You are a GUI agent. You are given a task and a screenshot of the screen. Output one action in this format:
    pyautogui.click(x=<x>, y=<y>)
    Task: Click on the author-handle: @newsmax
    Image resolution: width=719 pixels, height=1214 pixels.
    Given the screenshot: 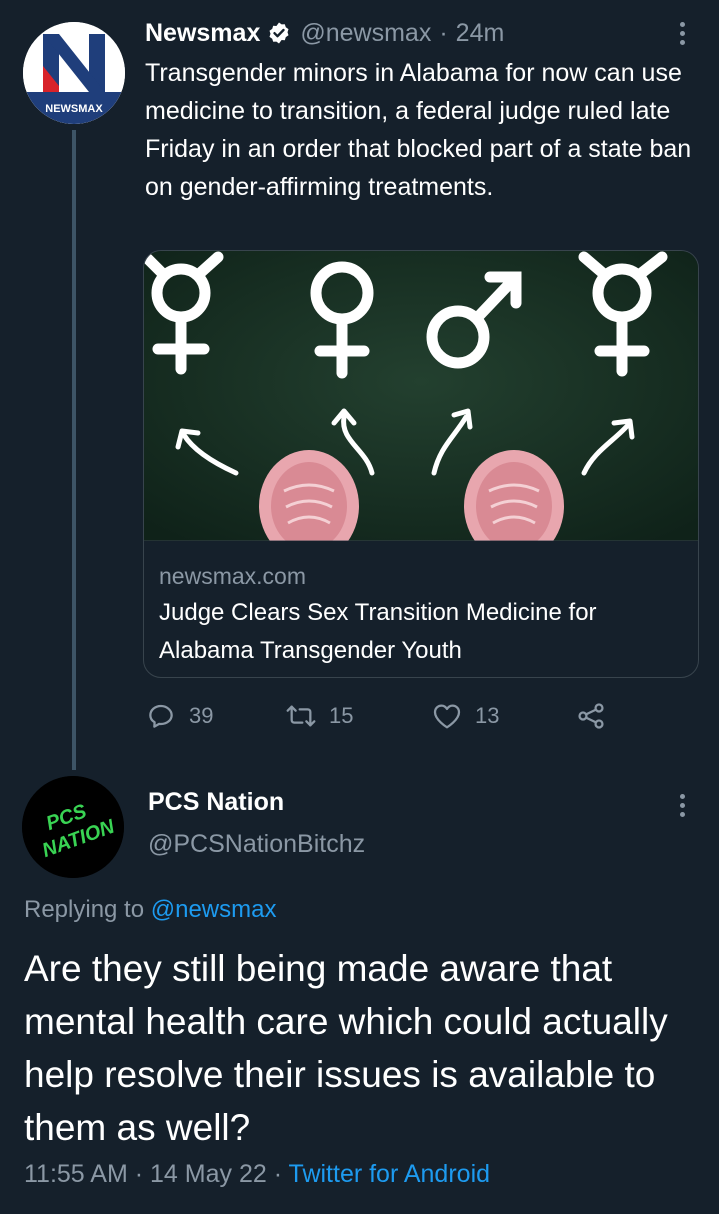 What is the action you would take?
    pyautogui.click(x=365, y=33)
    